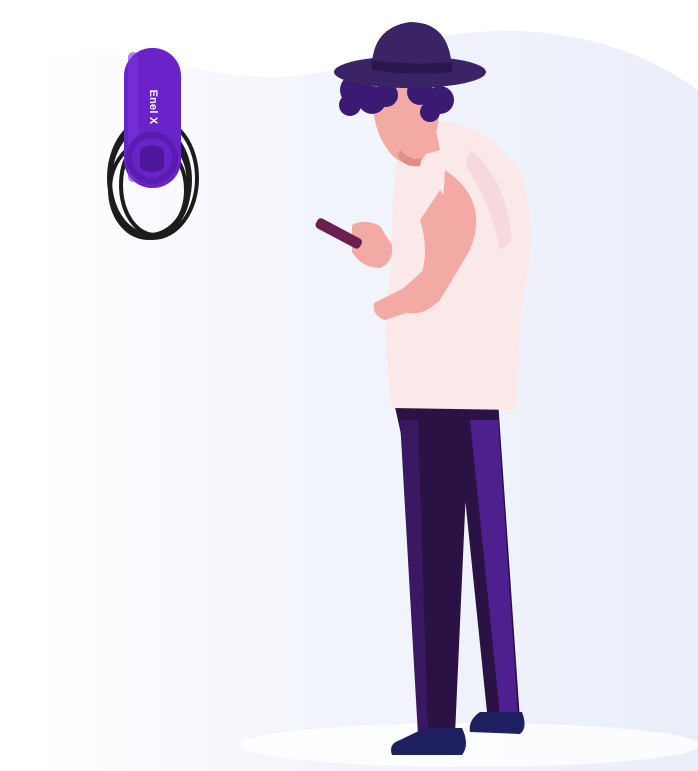 This screenshot has width=698, height=771. I want to click on charger-brand-label: Enel X, so click(153, 107).